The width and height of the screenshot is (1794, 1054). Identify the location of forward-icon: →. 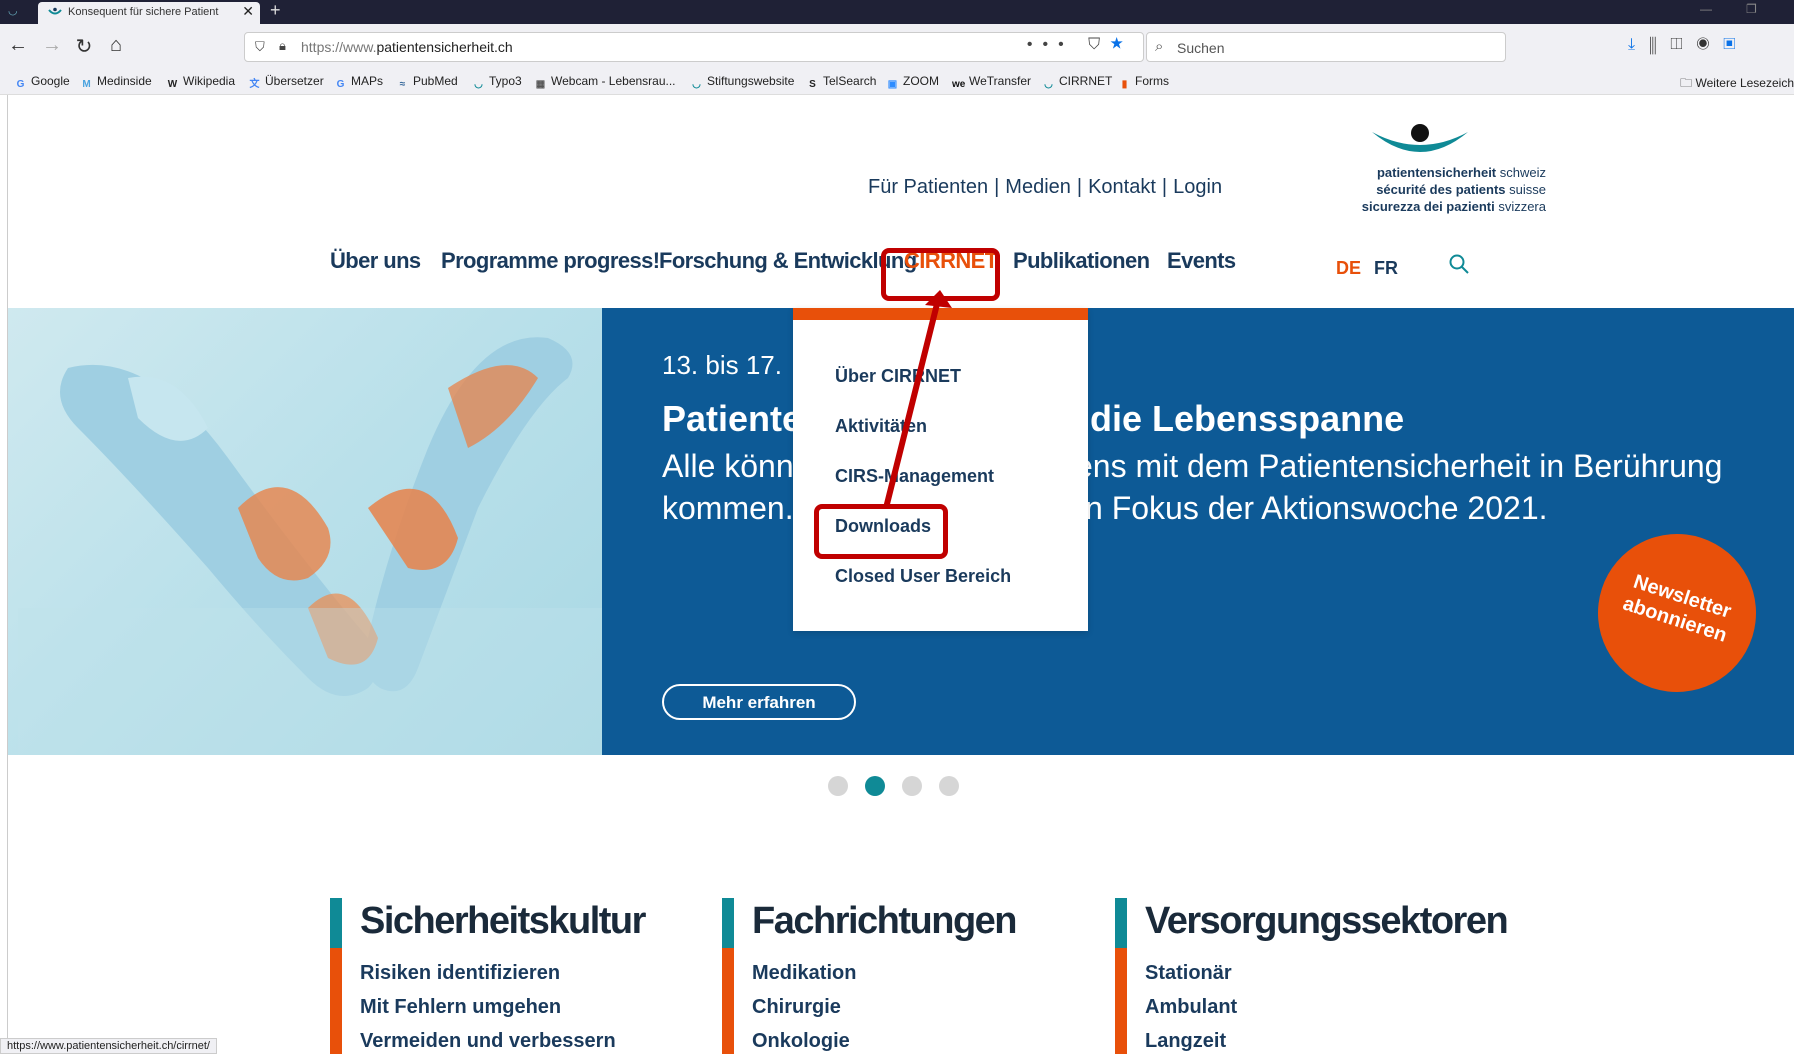
(52, 45).